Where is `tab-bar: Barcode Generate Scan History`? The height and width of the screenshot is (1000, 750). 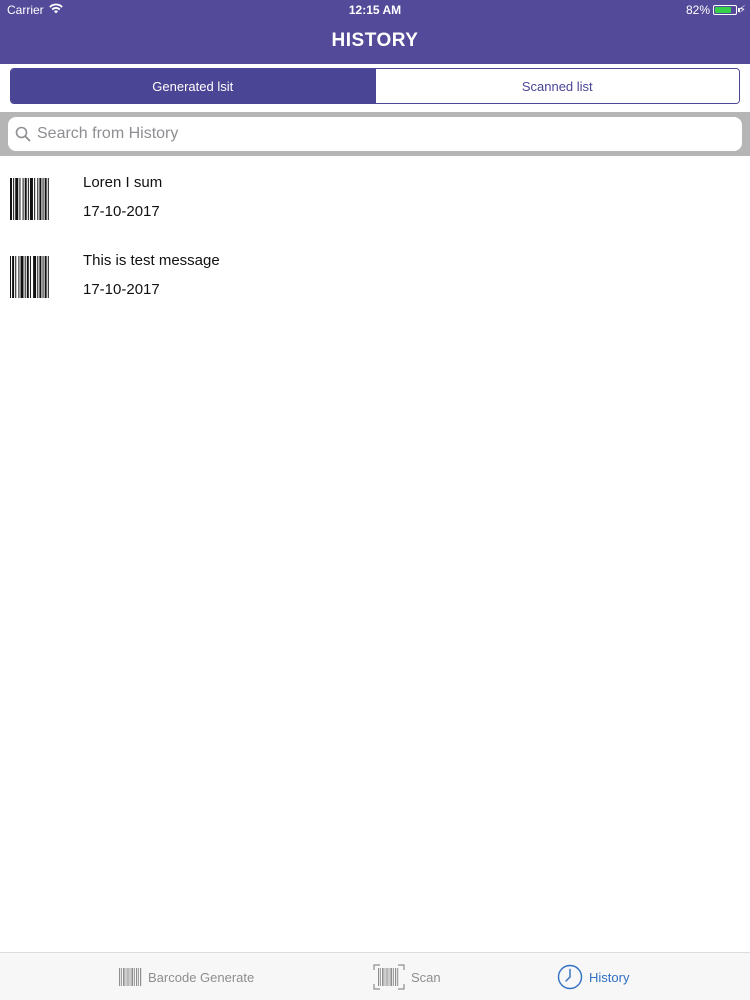
tab-bar: Barcode Generate Scan History is located at coordinates (375, 976).